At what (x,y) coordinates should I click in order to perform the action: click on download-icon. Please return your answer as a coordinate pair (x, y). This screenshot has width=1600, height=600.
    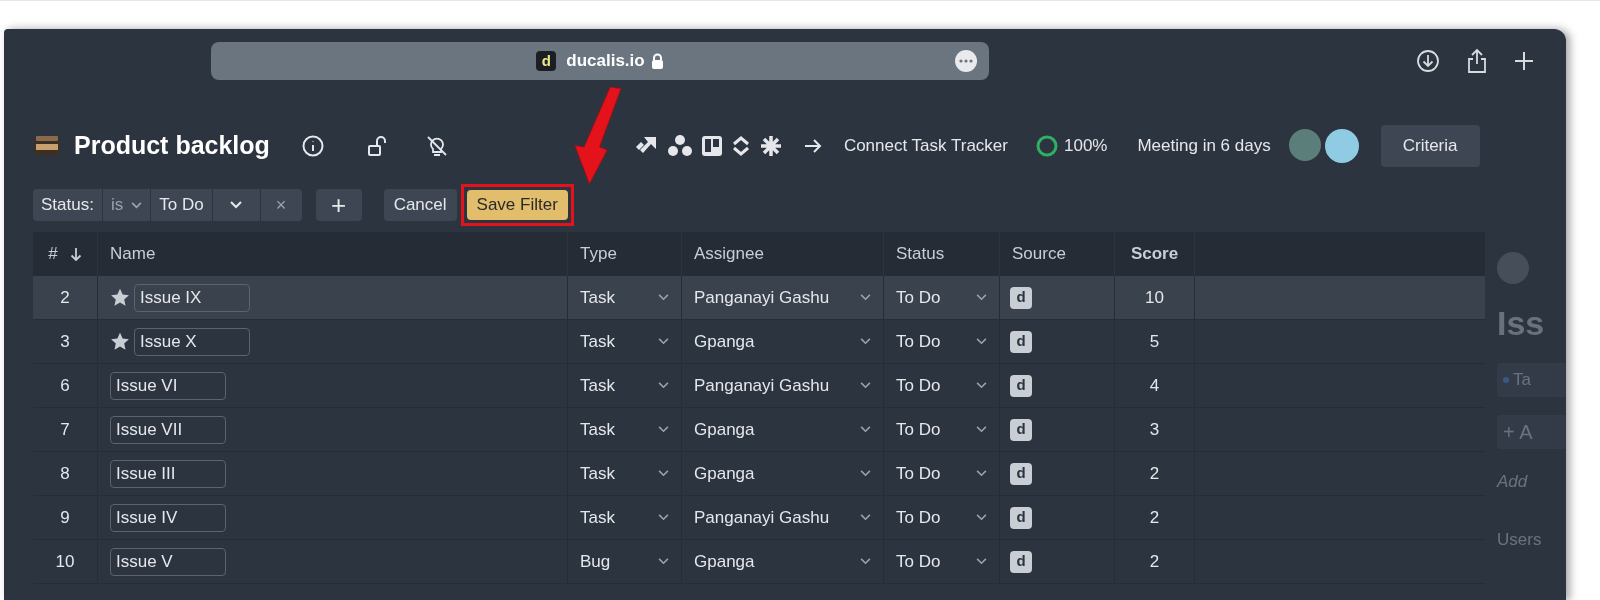
    Looking at the image, I should click on (1428, 61).